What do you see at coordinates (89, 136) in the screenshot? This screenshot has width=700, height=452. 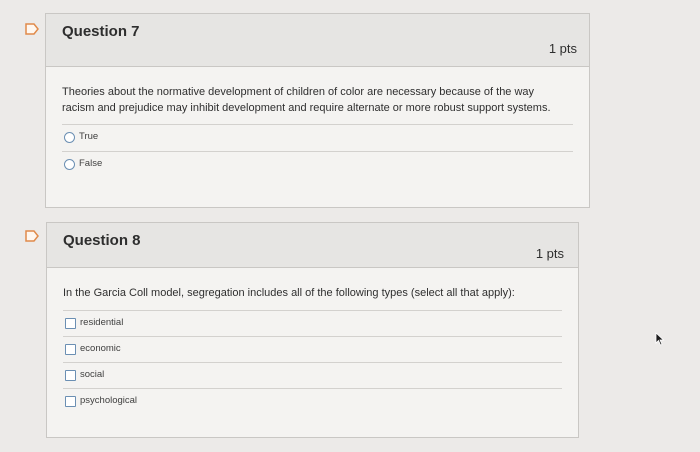 I see `answer-label: True` at bounding box center [89, 136].